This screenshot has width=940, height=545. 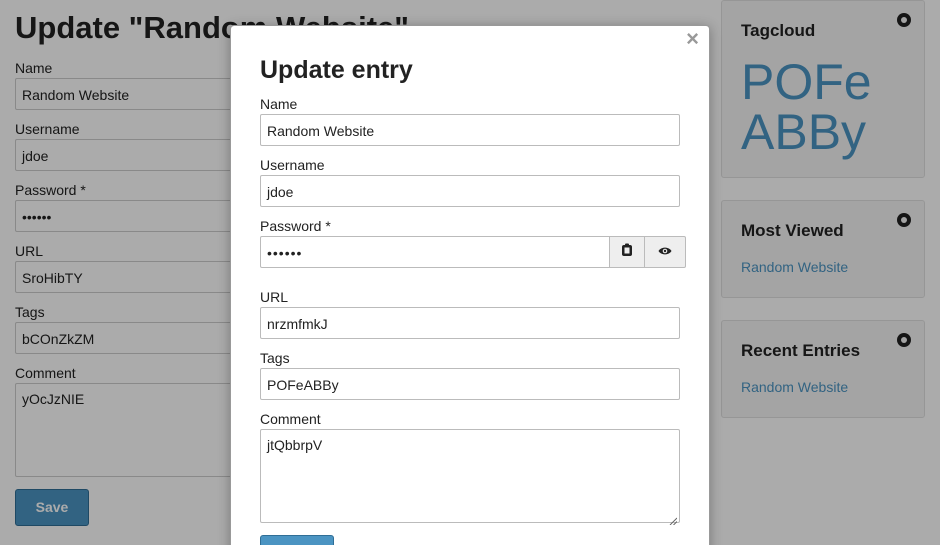 What do you see at coordinates (470, 477) in the screenshot?
I see `comment-field: jtQbbrpV` at bounding box center [470, 477].